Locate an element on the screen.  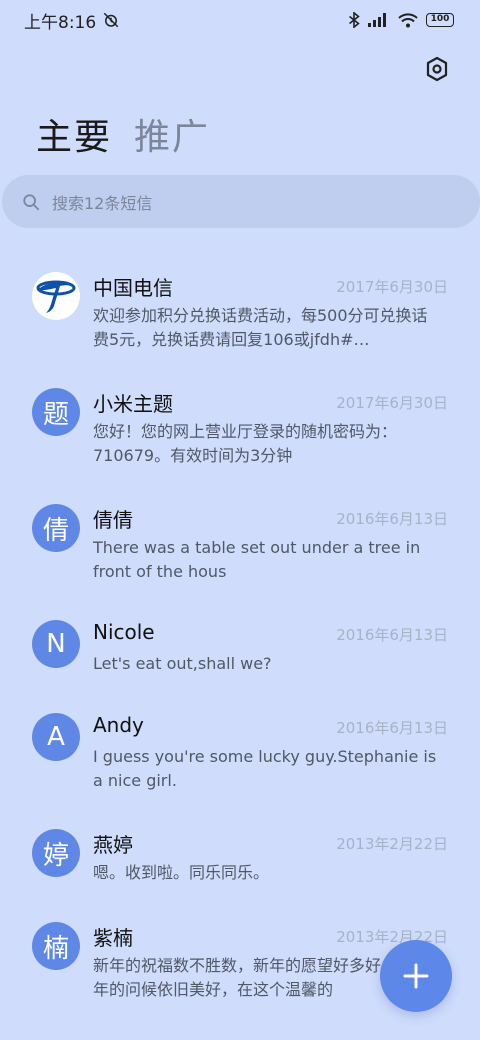
message-preview: Let's eat out,shall we? is located at coordinates (182, 663).